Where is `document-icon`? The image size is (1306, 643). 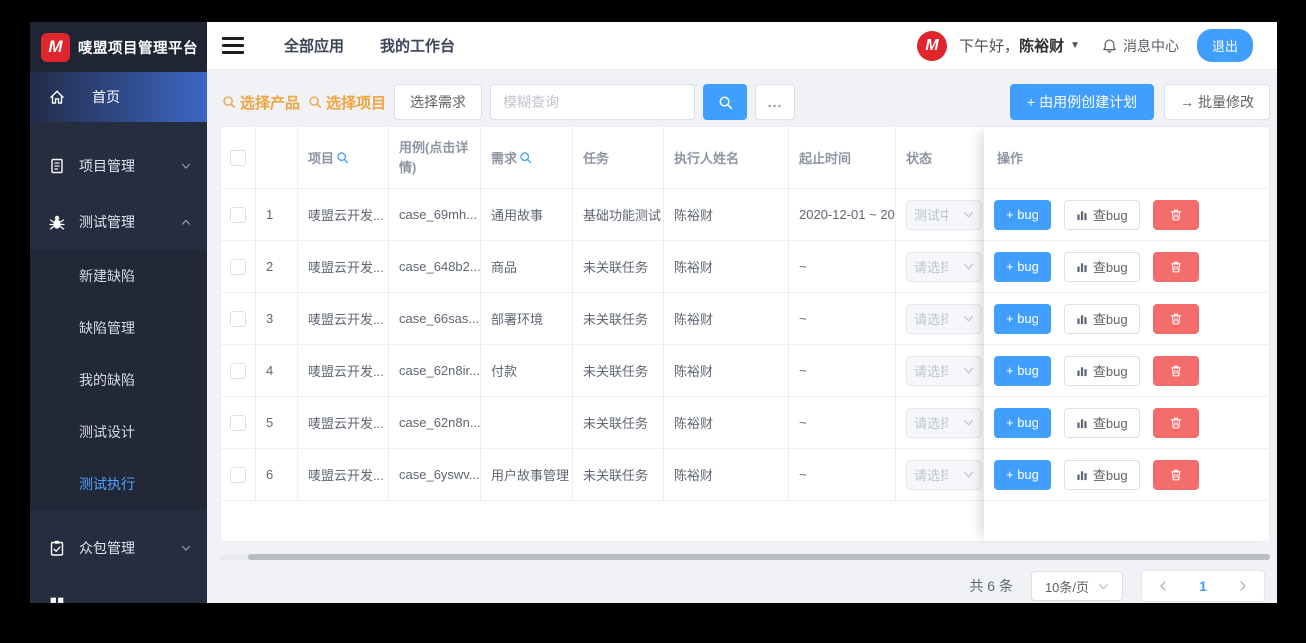 document-icon is located at coordinates (57, 166).